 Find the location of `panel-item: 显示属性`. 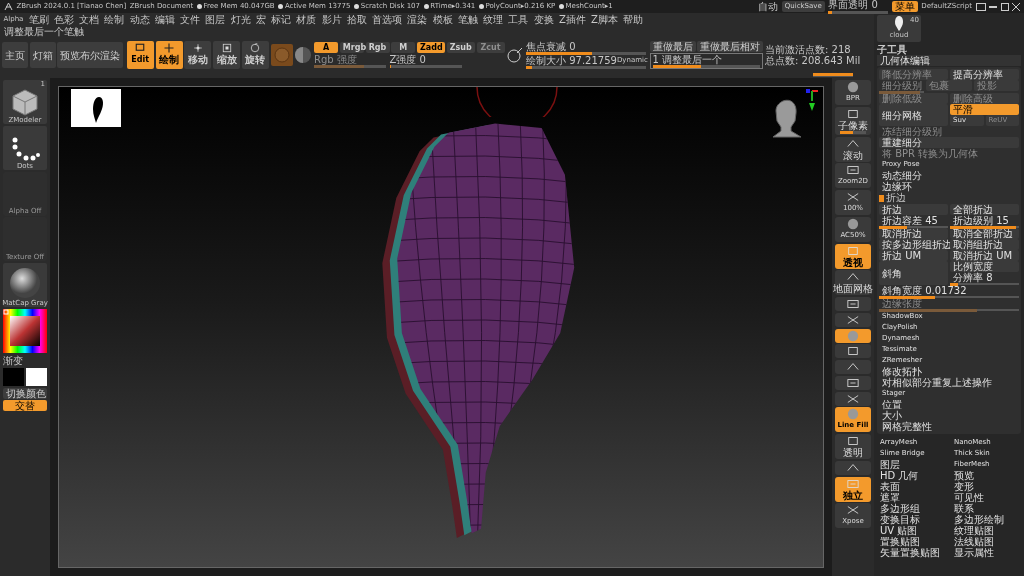

panel-item: 显示属性 is located at coordinates (986, 553).